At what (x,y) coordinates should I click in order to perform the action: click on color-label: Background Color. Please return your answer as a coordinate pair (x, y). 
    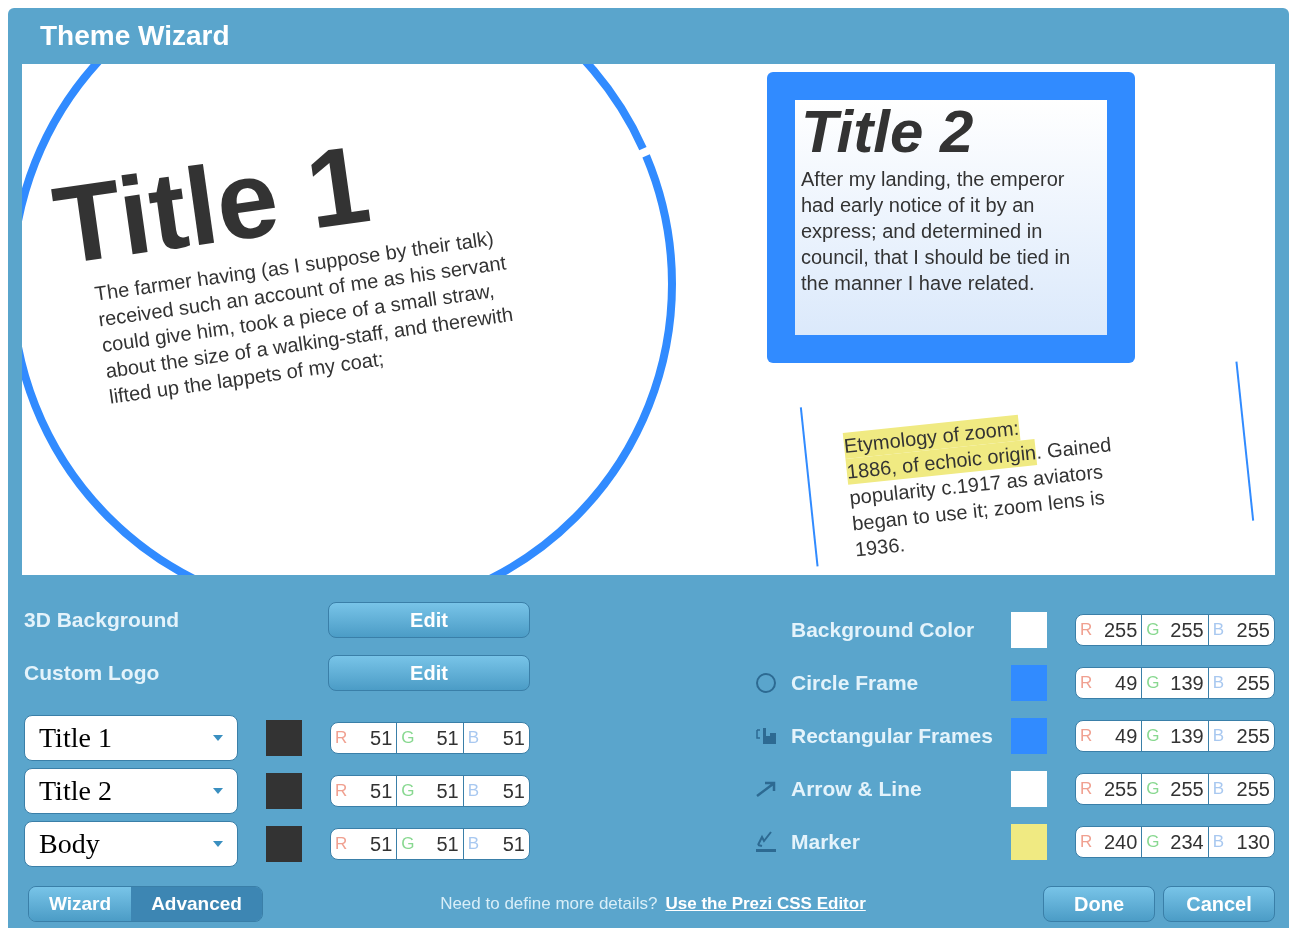
    Looking at the image, I should click on (883, 629).